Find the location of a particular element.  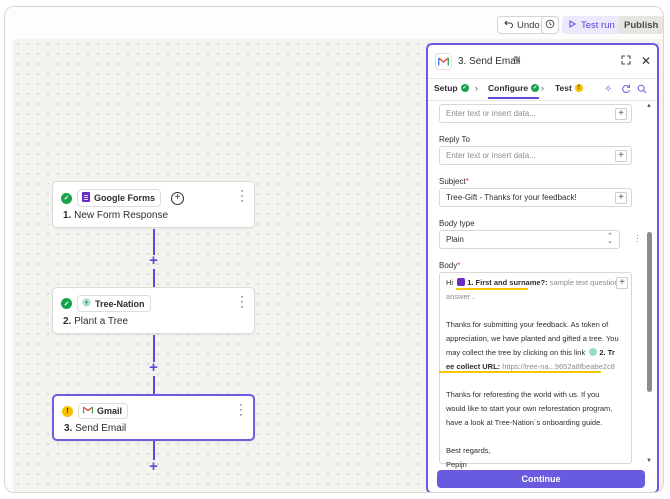

tab-setup: Setup ✓ is located at coordinates (451, 88).